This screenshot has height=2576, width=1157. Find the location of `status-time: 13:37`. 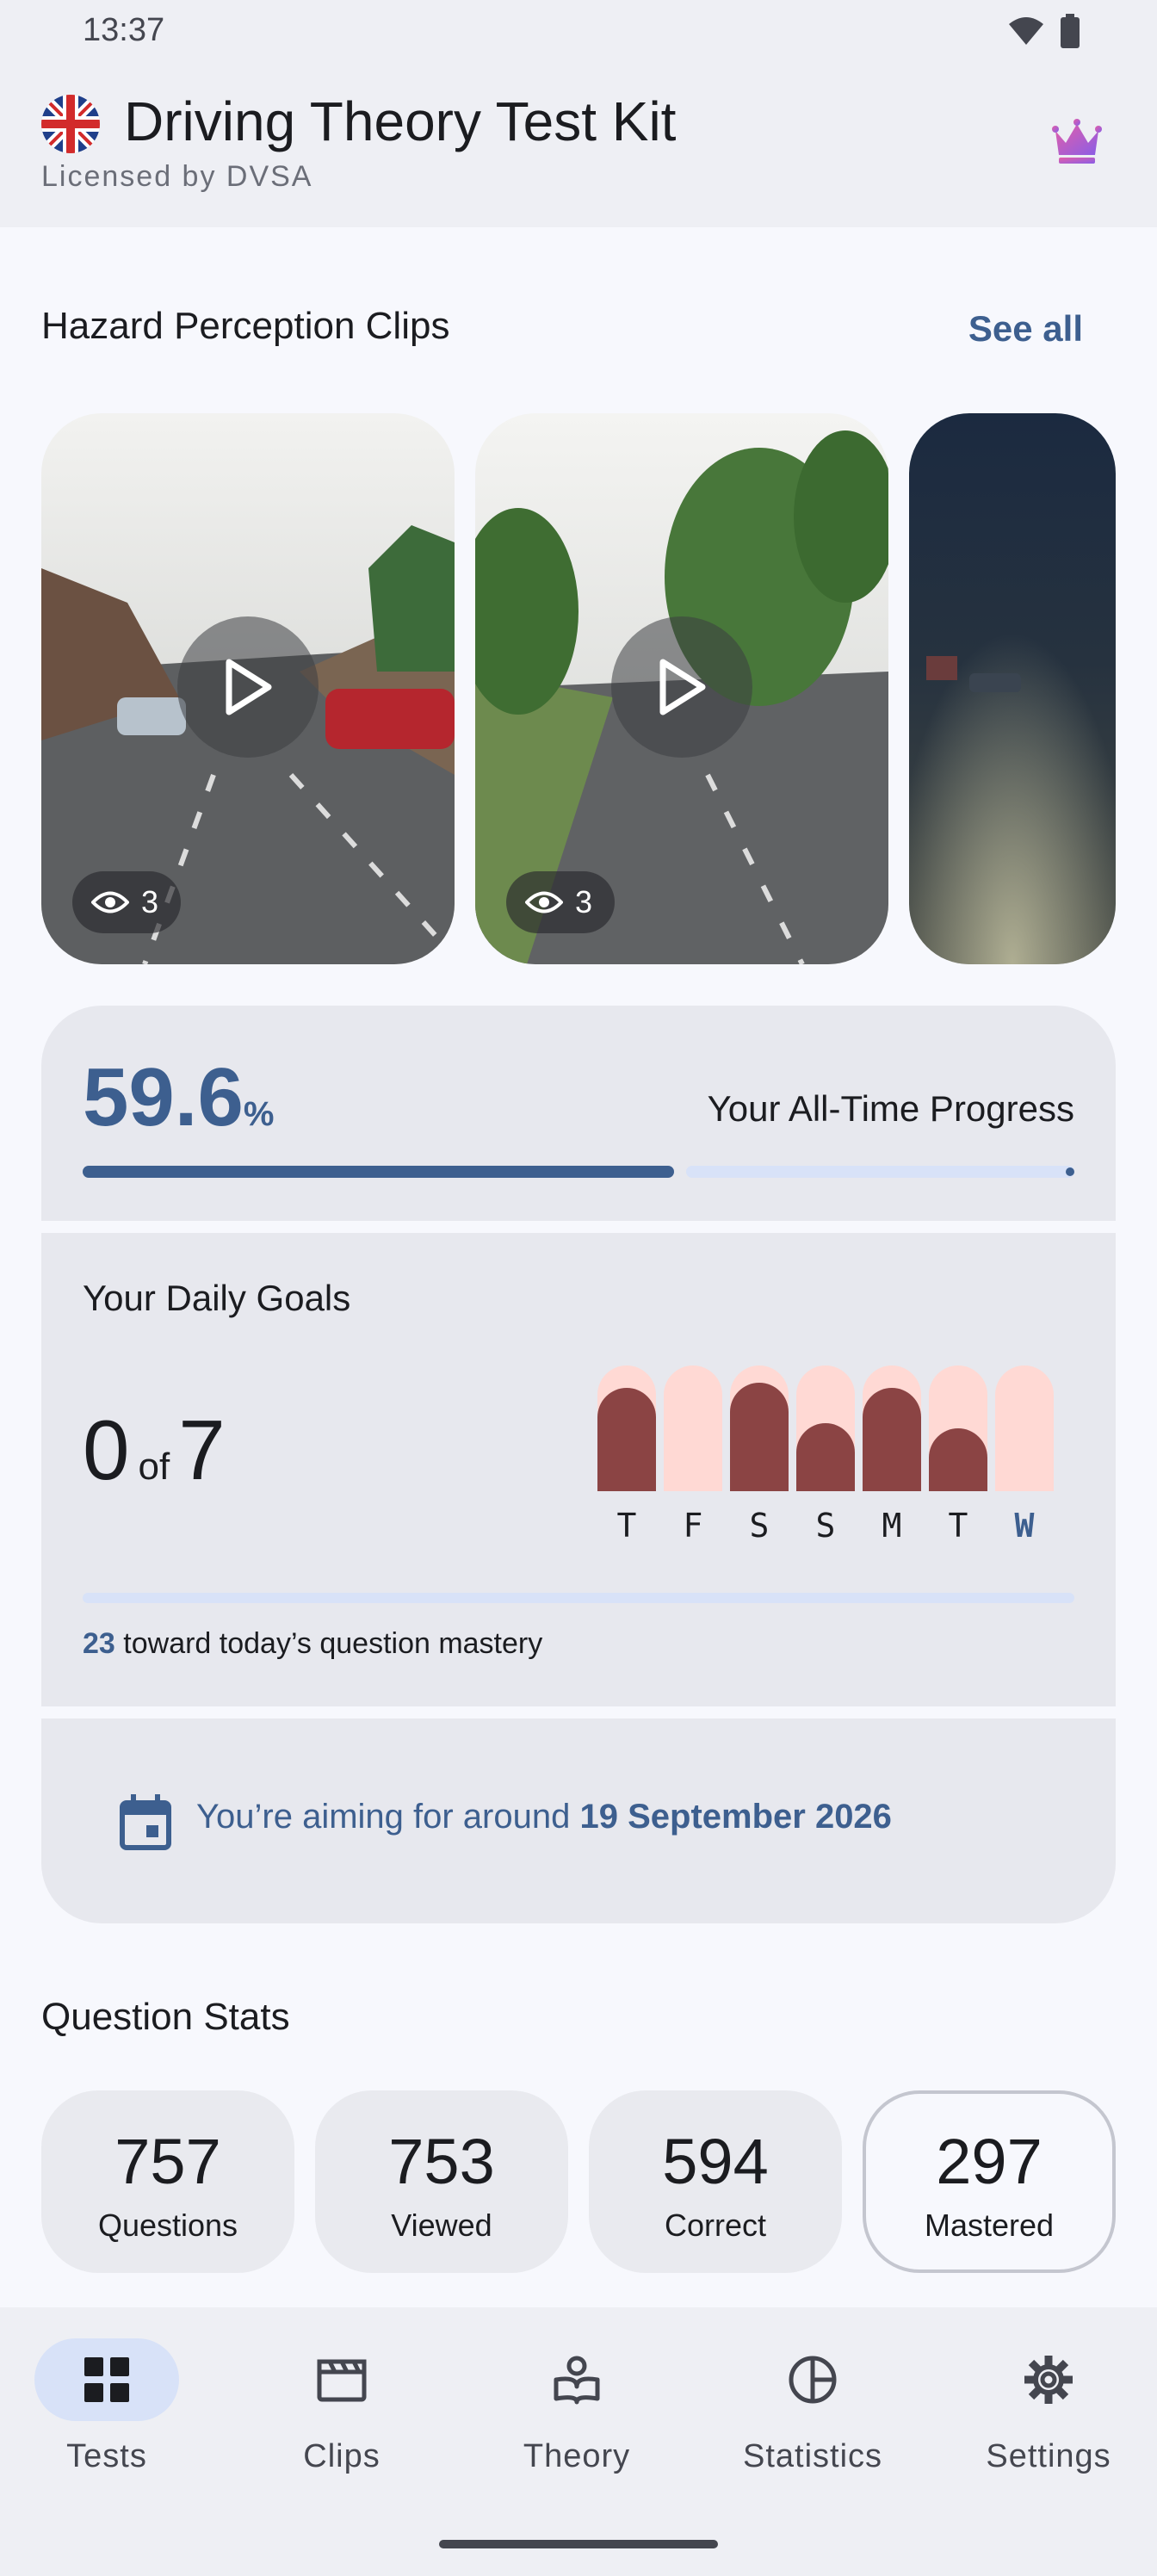

status-time: 13:37 is located at coordinates (124, 30).